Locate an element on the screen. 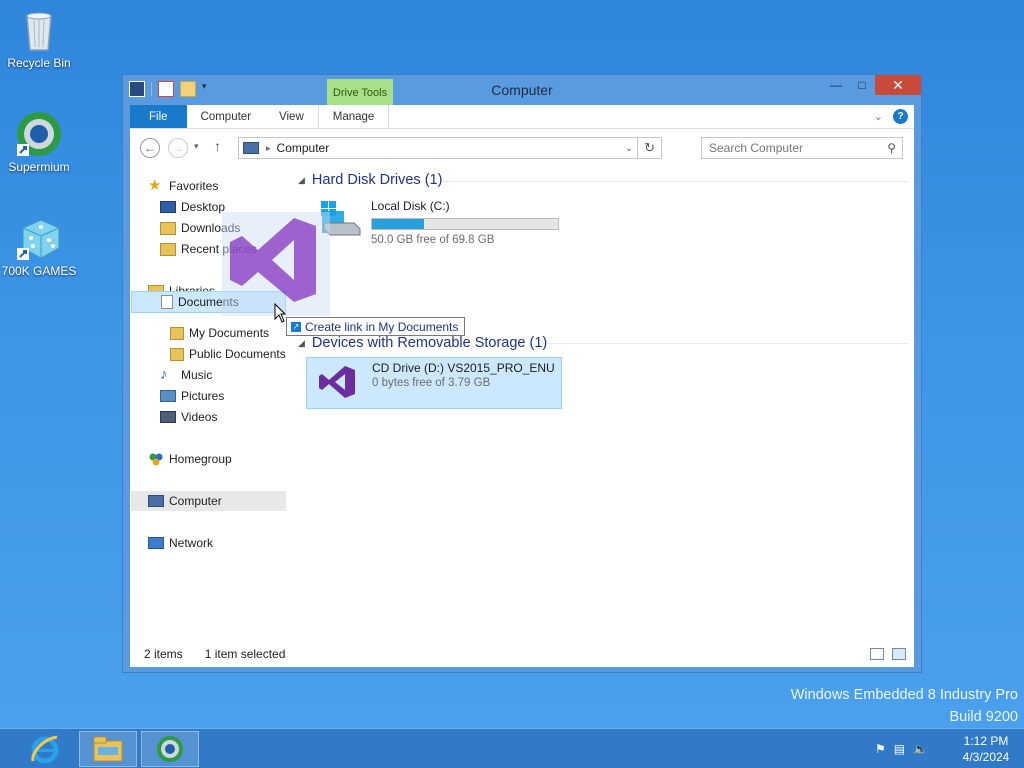 The image size is (1024, 768). drag-ghost is located at coordinates (276, 264).